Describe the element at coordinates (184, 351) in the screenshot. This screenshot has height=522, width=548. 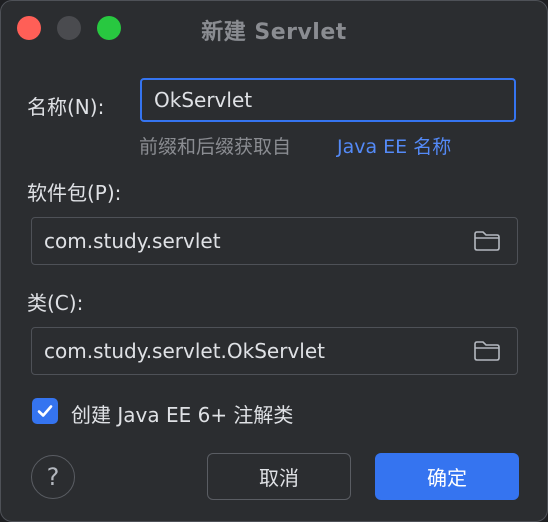
I see `class-field-value: com.study.servlet.OkServlet` at that location.